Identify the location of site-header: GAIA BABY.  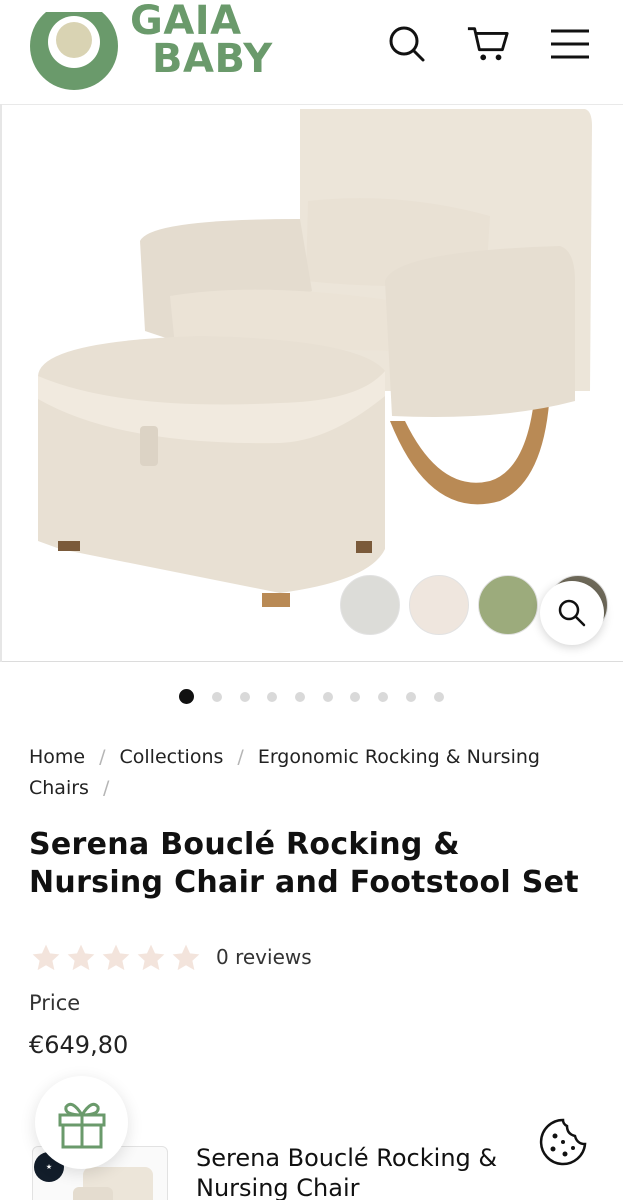
(311, 46).